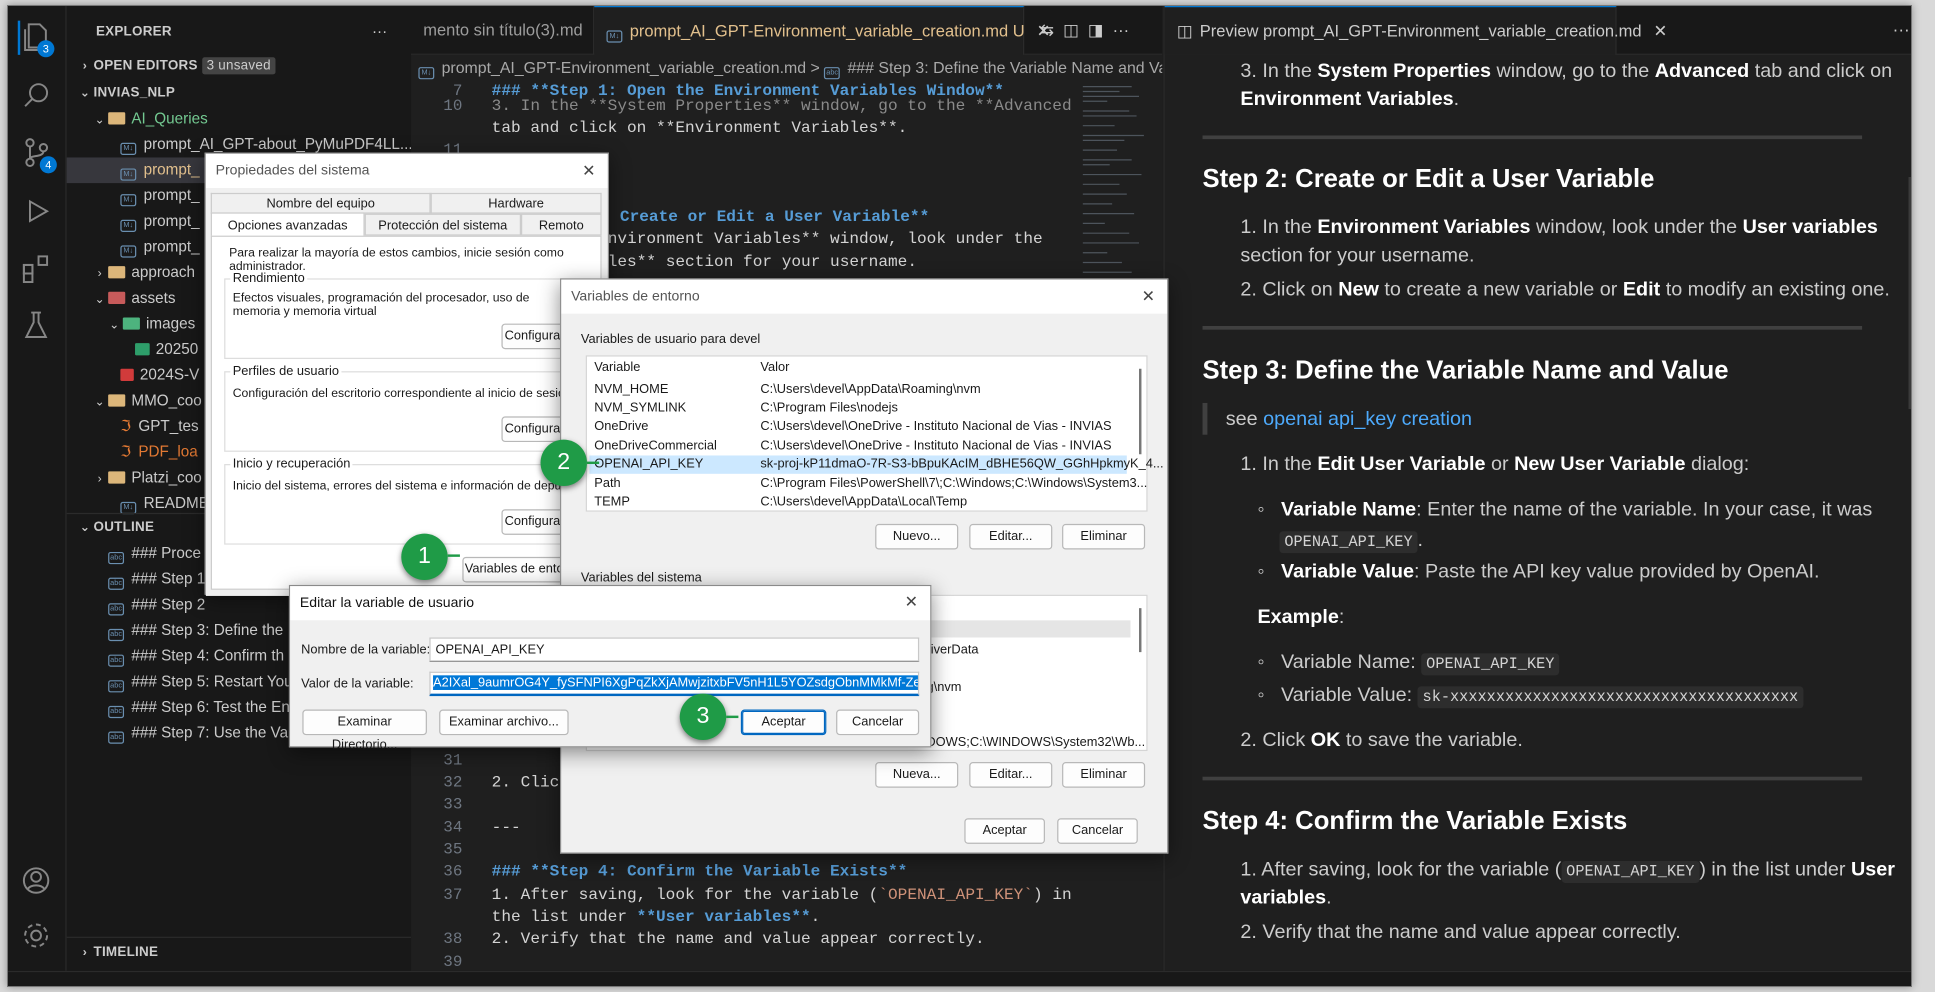  I want to click on explorer-icon: 3, so click(36, 39).